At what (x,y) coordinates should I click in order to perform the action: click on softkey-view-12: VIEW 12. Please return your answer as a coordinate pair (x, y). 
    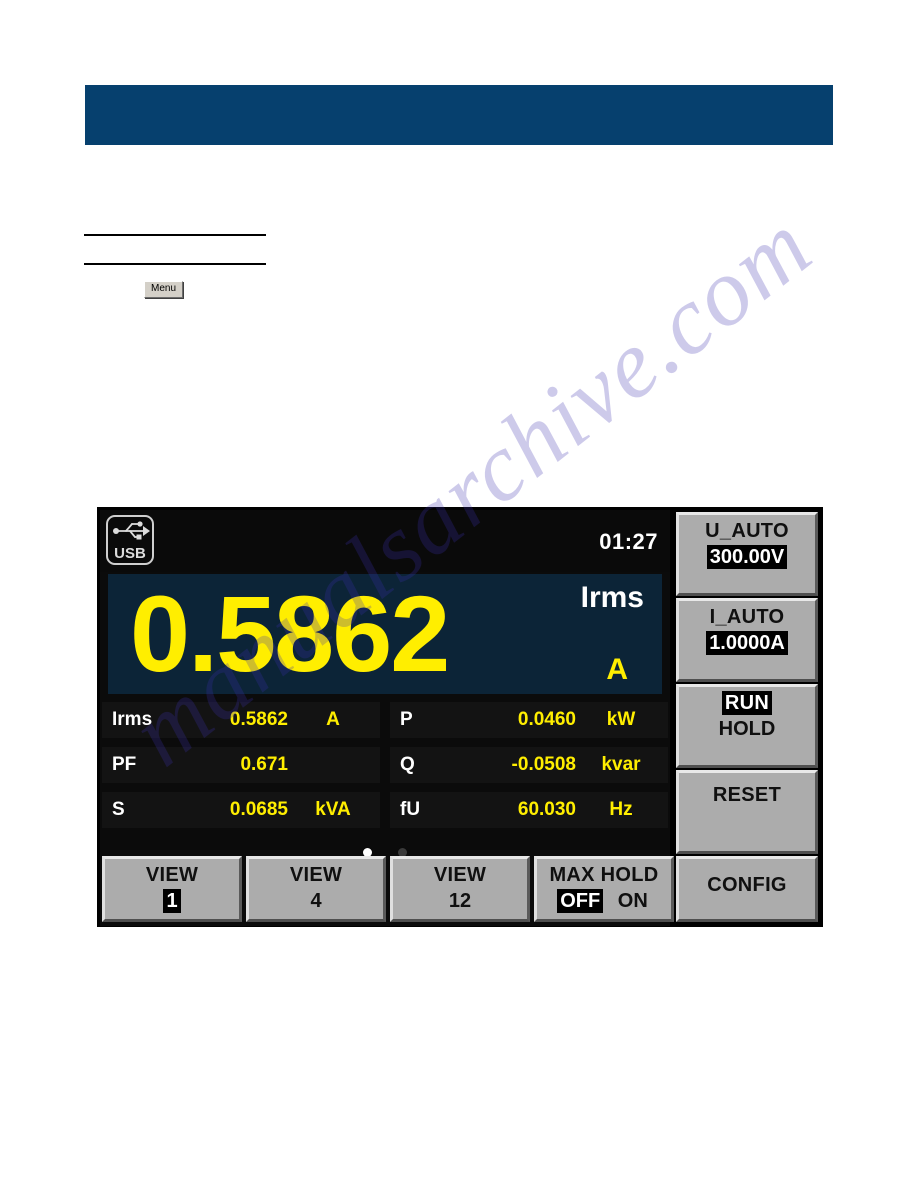
    Looking at the image, I should click on (460, 889).